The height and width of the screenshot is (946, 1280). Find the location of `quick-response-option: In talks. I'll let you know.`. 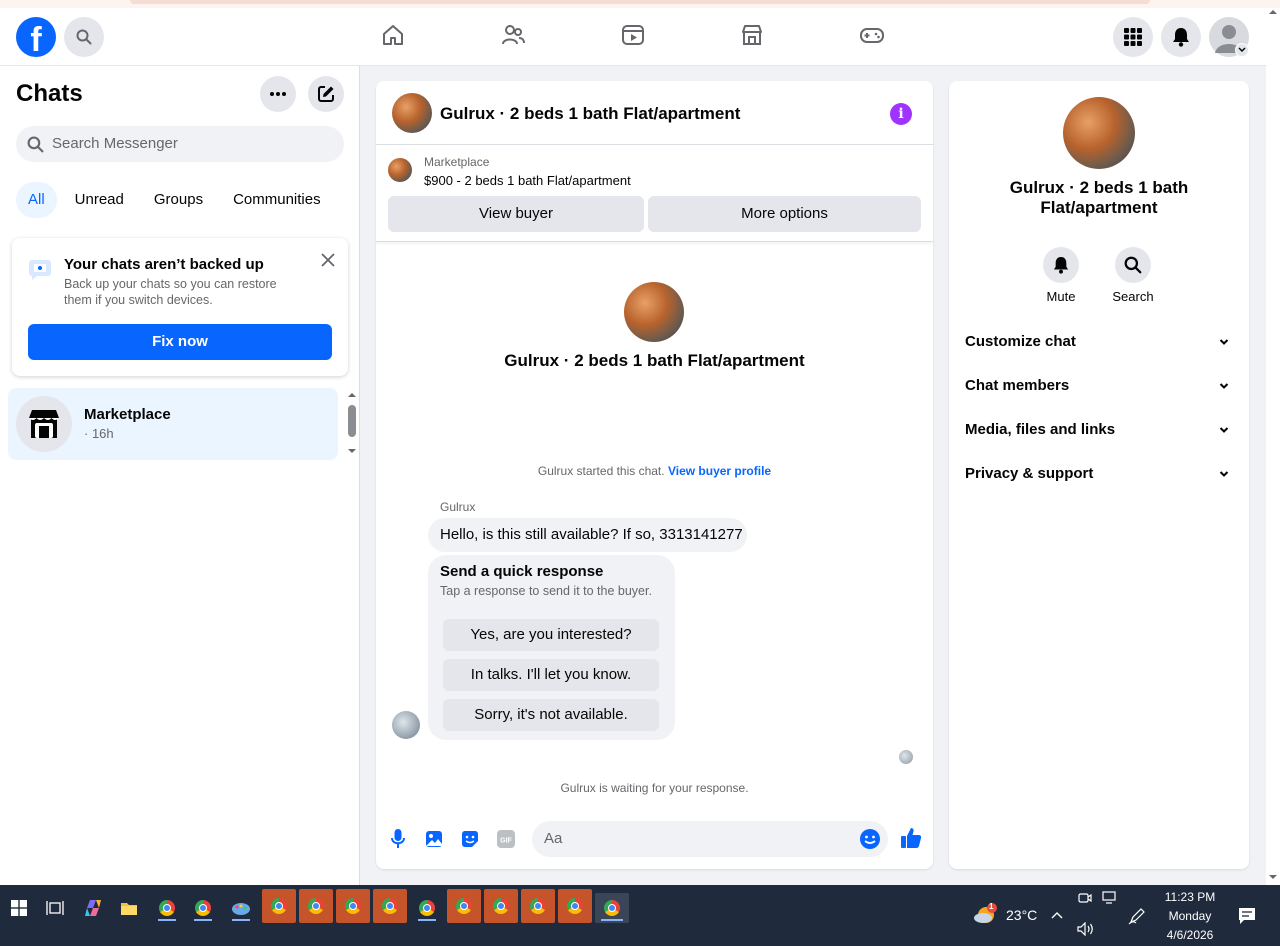

quick-response-option: In talks. I'll let you know. is located at coordinates (551, 675).